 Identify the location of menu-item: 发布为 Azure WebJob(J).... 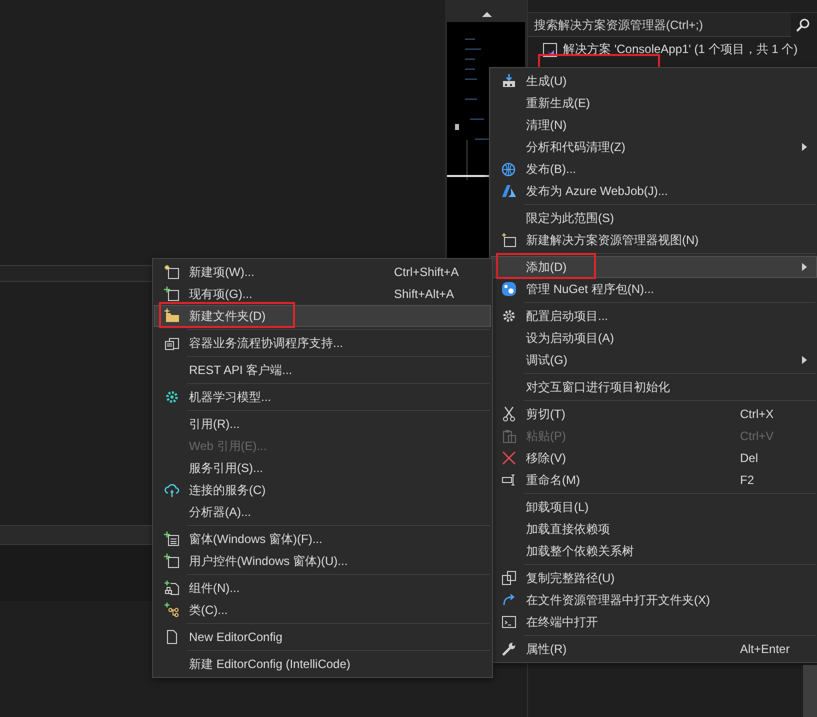
(654, 191).